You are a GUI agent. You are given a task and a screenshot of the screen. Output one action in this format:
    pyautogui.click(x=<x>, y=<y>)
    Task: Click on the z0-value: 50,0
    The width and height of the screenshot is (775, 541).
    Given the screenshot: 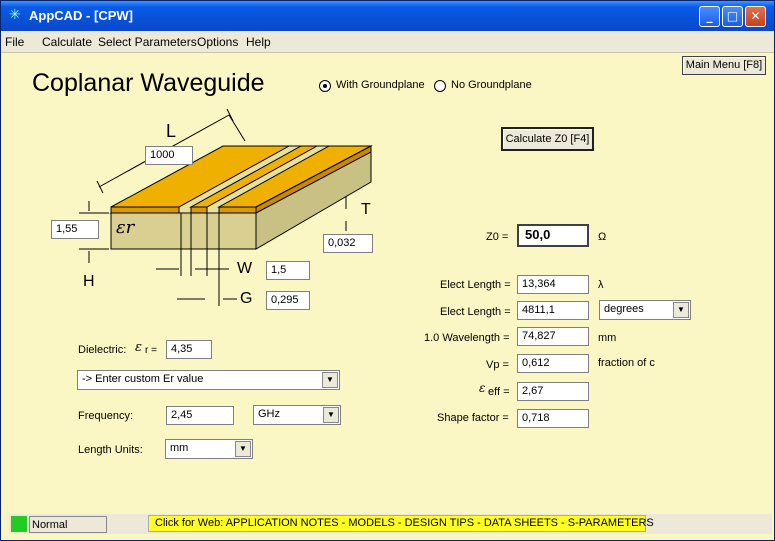 What is the action you would take?
    pyautogui.click(x=553, y=235)
    